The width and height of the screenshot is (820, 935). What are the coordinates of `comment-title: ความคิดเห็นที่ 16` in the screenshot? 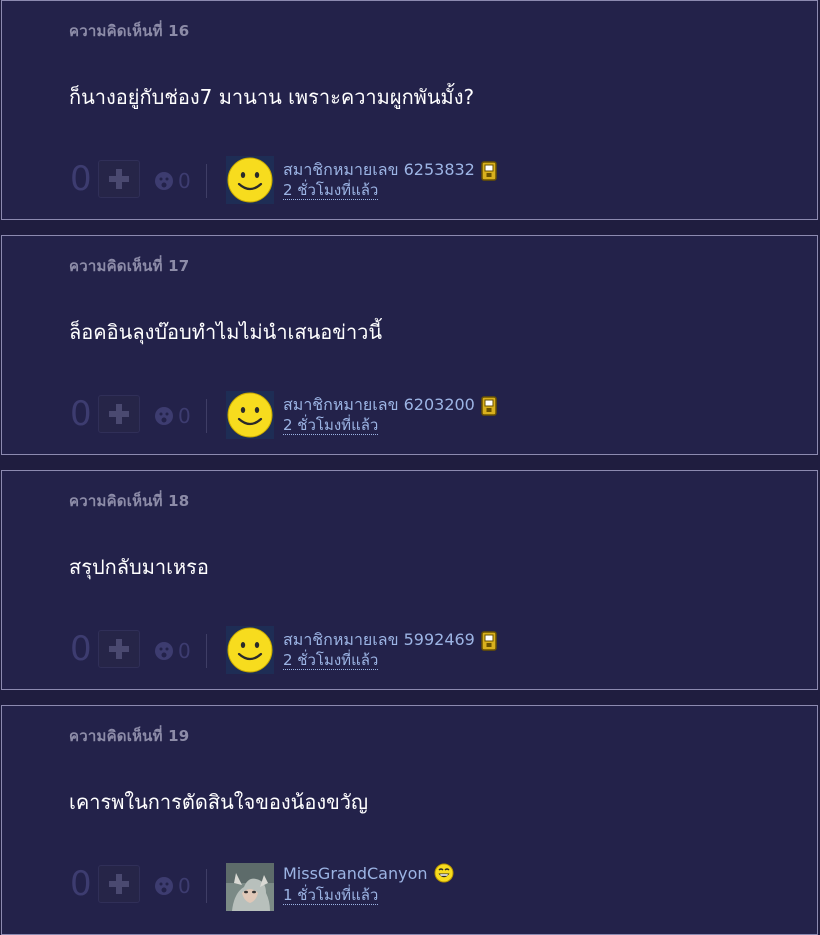 It's located at (129, 31).